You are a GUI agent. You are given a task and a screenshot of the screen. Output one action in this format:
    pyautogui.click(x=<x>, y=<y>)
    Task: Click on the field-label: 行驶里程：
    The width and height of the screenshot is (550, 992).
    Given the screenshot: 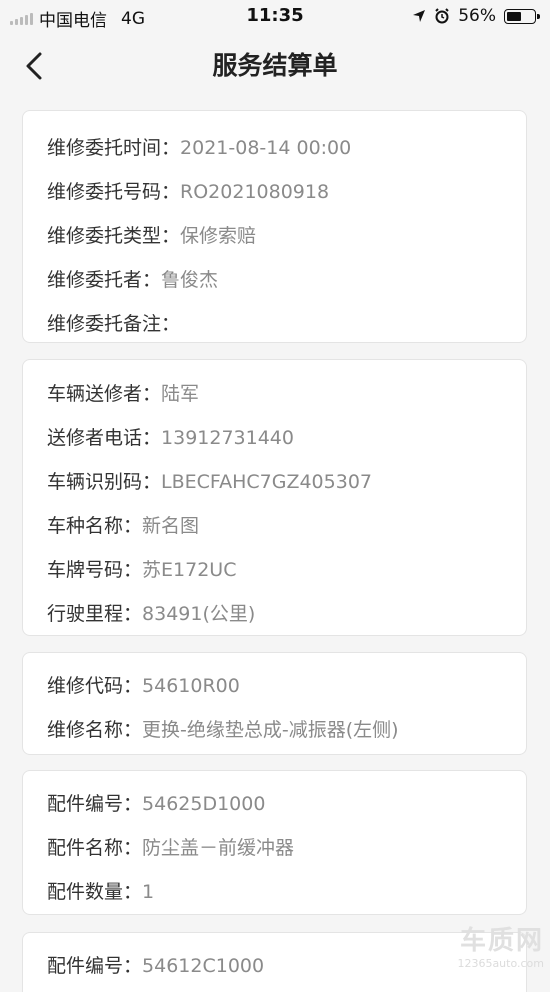 What is the action you would take?
    pyautogui.click(x=95, y=614)
    